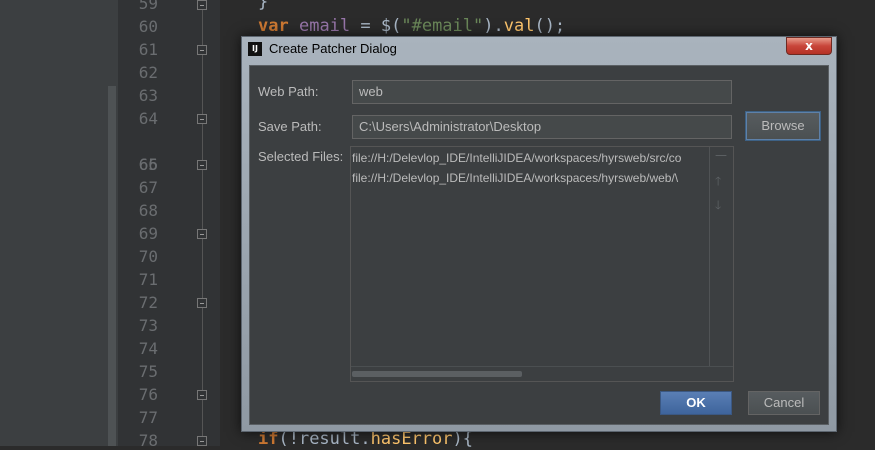 This screenshot has height=450, width=875. I want to click on line-number: 71, so click(148, 279).